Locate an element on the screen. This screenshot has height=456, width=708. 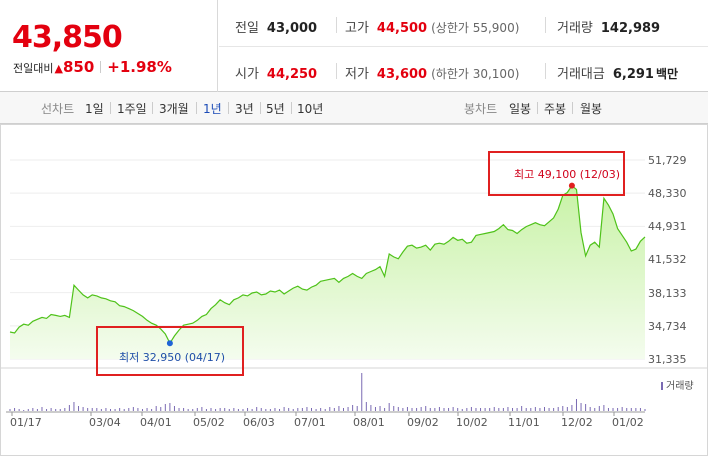
x-tick-label: 07/01 is located at coordinates (310, 422).